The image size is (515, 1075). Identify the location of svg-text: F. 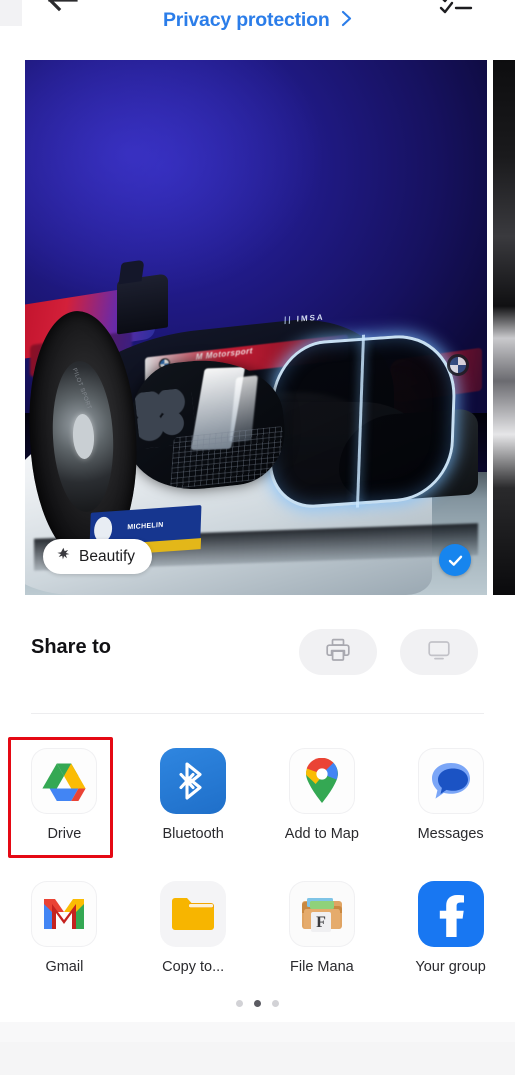
(321, 922).